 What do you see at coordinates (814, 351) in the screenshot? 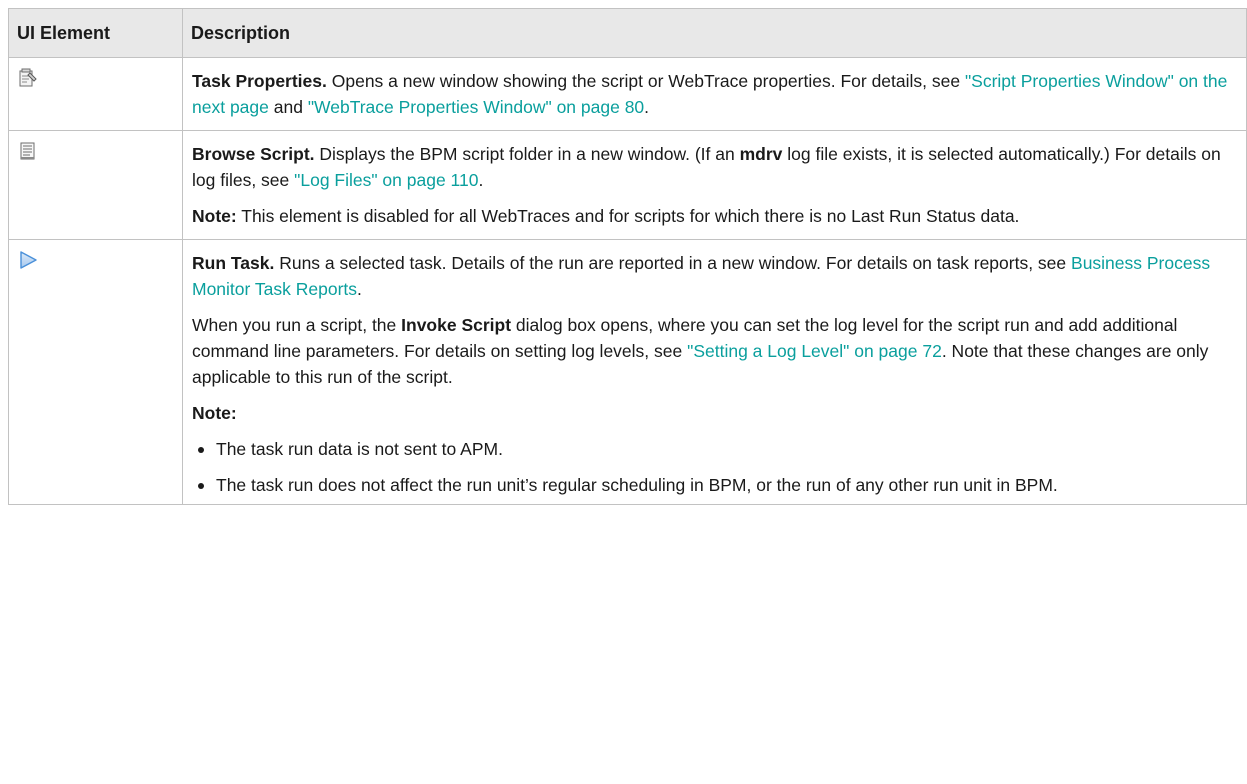
I see `link-setting-log-level: "Setting a Log Level" on page 72` at bounding box center [814, 351].